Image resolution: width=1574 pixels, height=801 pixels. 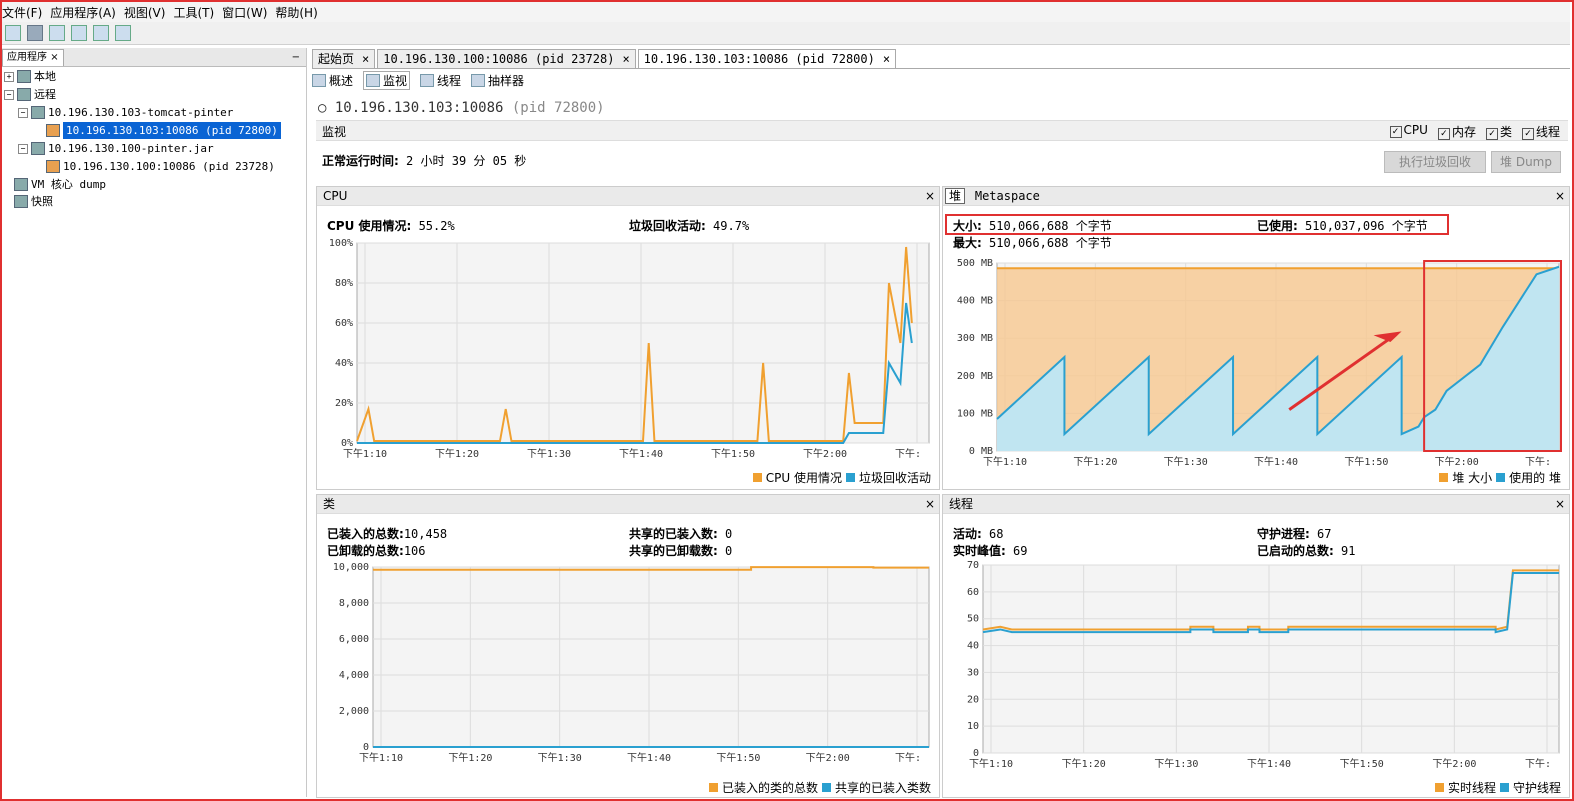 I want to click on add-snapshot-icon, so click(x=123, y=33).